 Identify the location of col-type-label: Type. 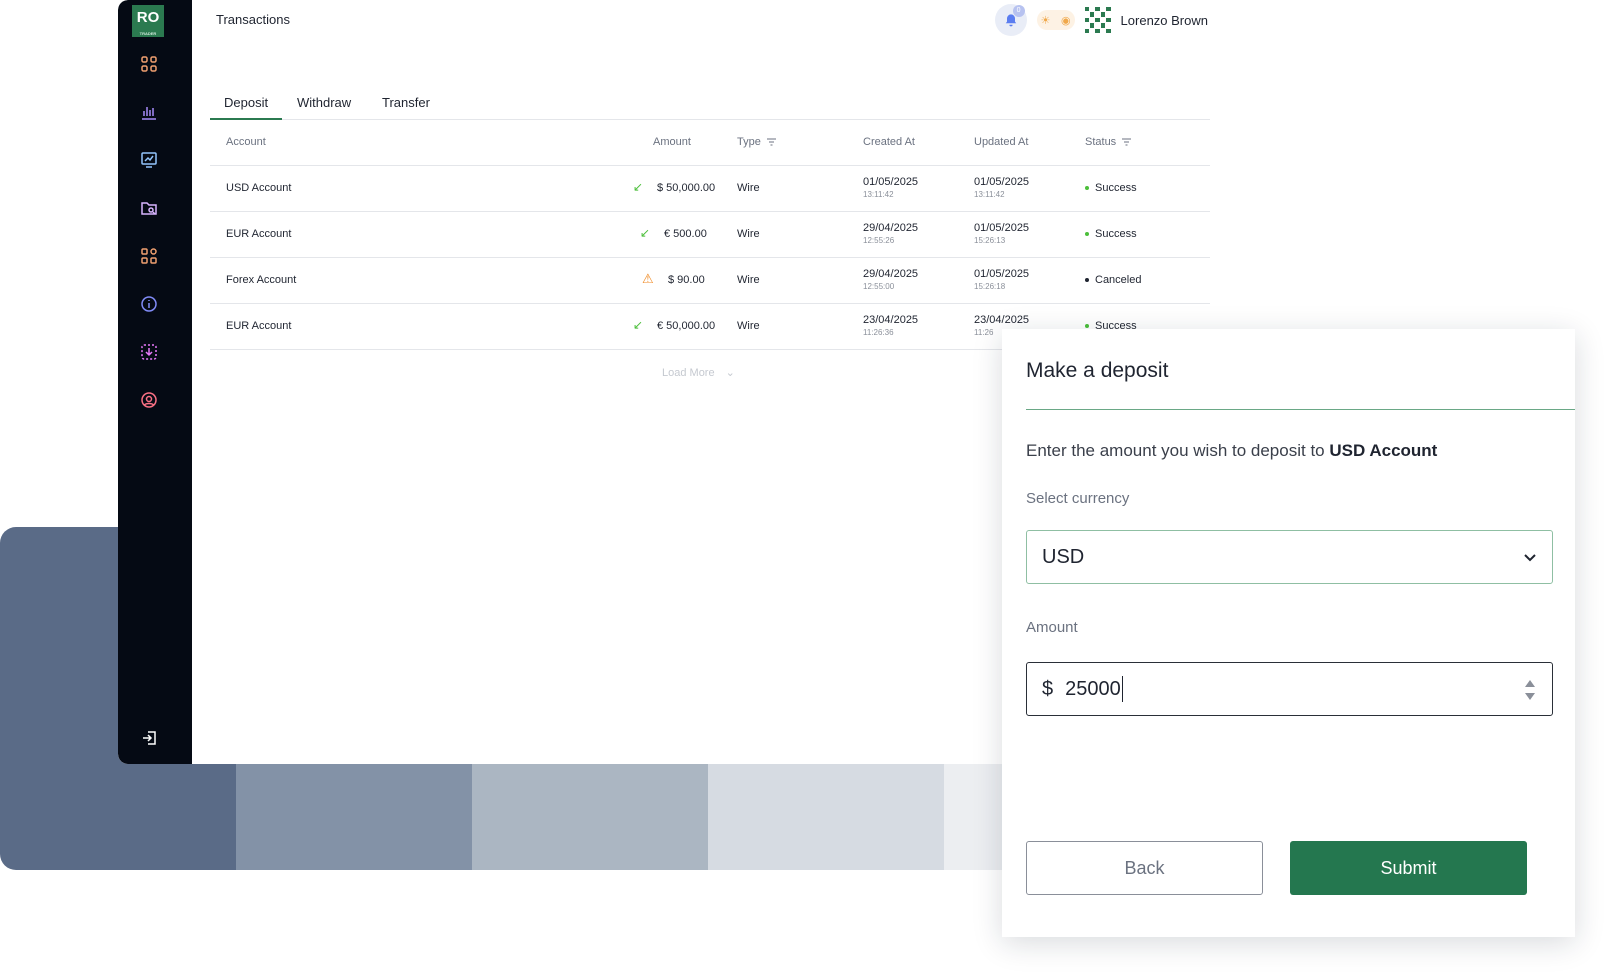
(749, 142).